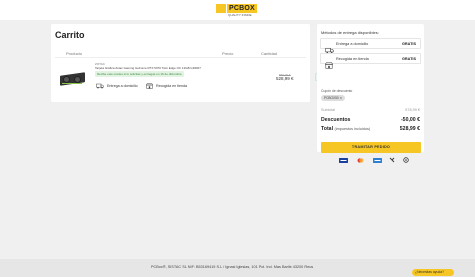 This screenshot has width=475, height=277. What do you see at coordinates (350, 32) in the screenshot?
I see `delivery-methods-title: Métodos de entrega disponibles:` at bounding box center [350, 32].